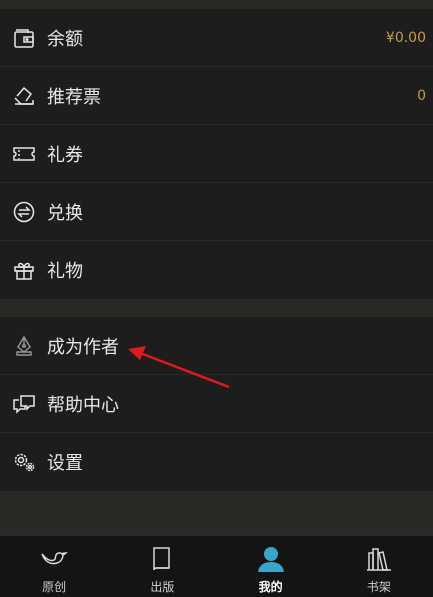  I want to click on menu-item-gift: 礼物, so click(216, 270).